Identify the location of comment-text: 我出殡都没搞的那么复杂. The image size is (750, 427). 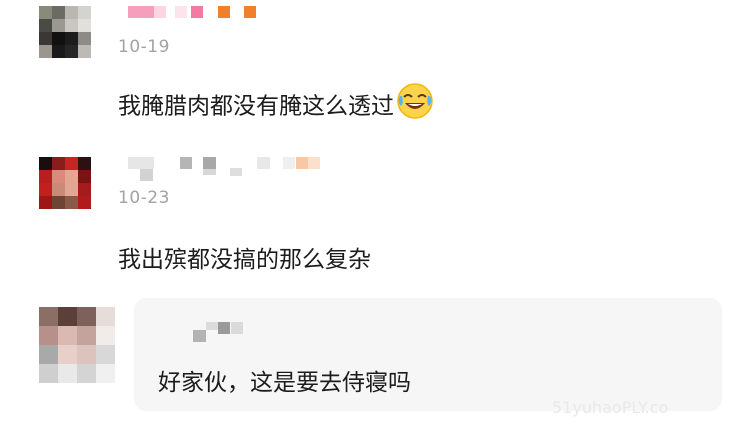
(244, 260).